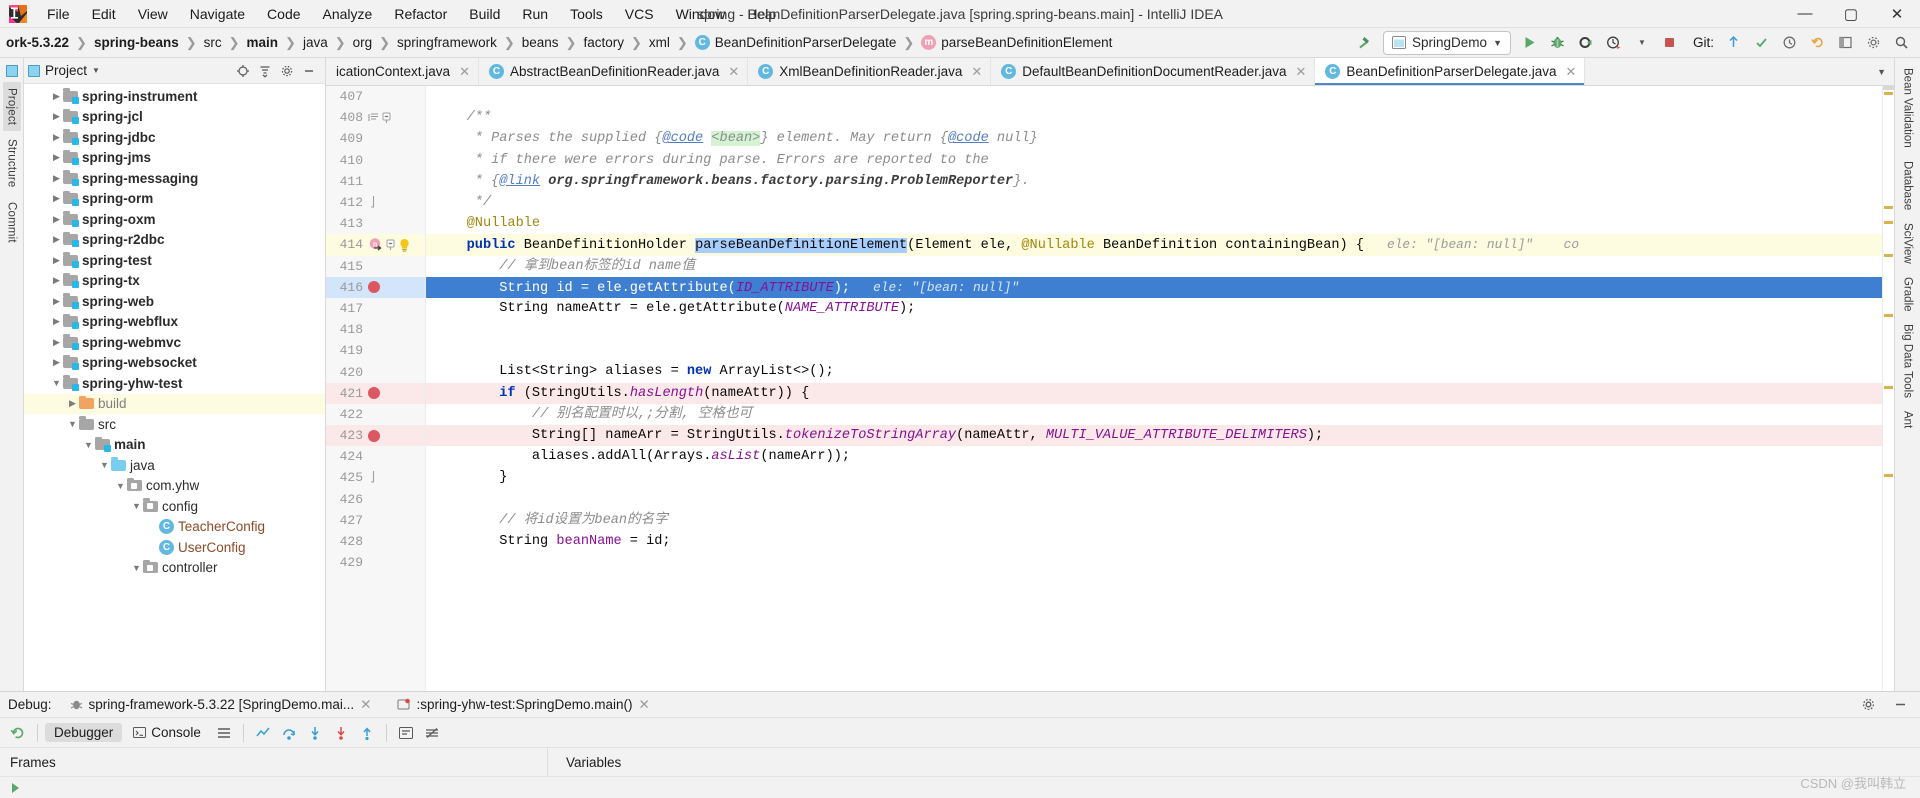  Describe the element at coordinates (1851, 14) in the screenshot. I see `maximize-button: ▢` at that location.